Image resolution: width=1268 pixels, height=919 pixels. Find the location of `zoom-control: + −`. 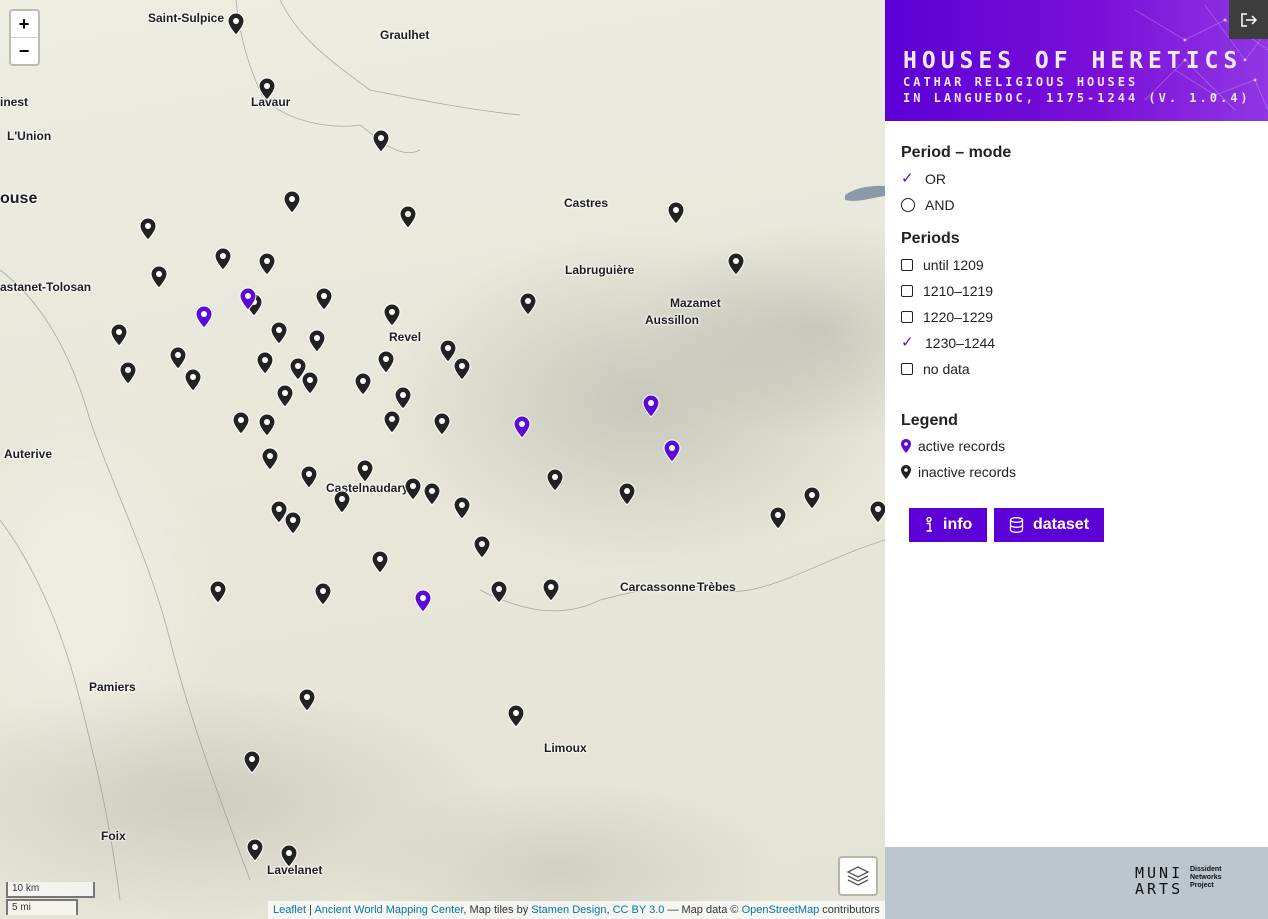

zoom-control: + − is located at coordinates (24, 37).